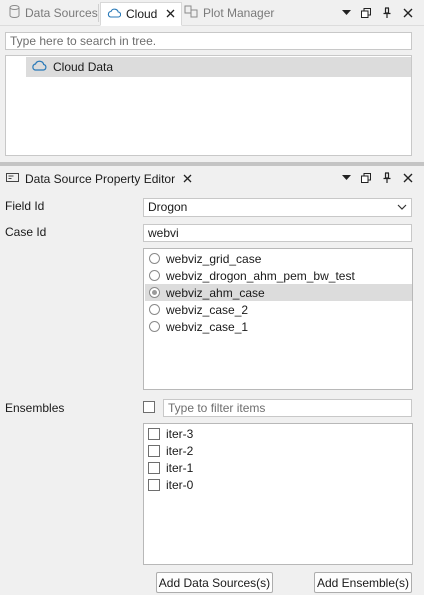 This screenshot has width=424, height=595. Describe the element at coordinates (277, 207) in the screenshot. I see `field-id-select: Drogon` at that location.